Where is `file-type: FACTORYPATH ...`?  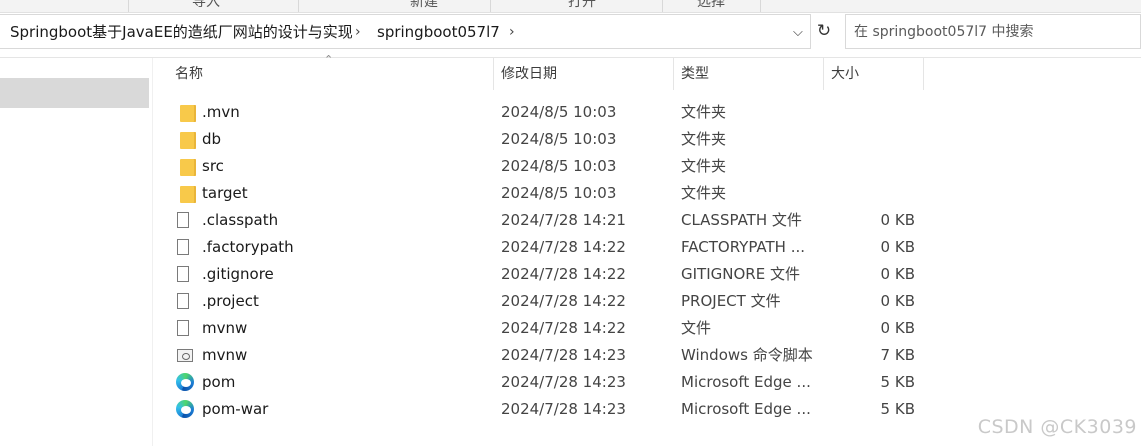
file-type: FACTORYPATH ... is located at coordinates (743, 247).